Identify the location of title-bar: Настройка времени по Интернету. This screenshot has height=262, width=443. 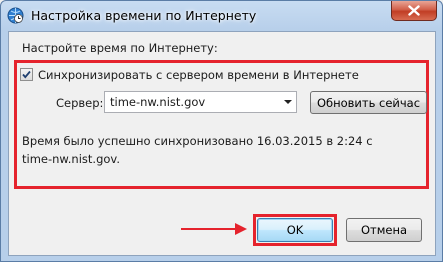
(221, 16).